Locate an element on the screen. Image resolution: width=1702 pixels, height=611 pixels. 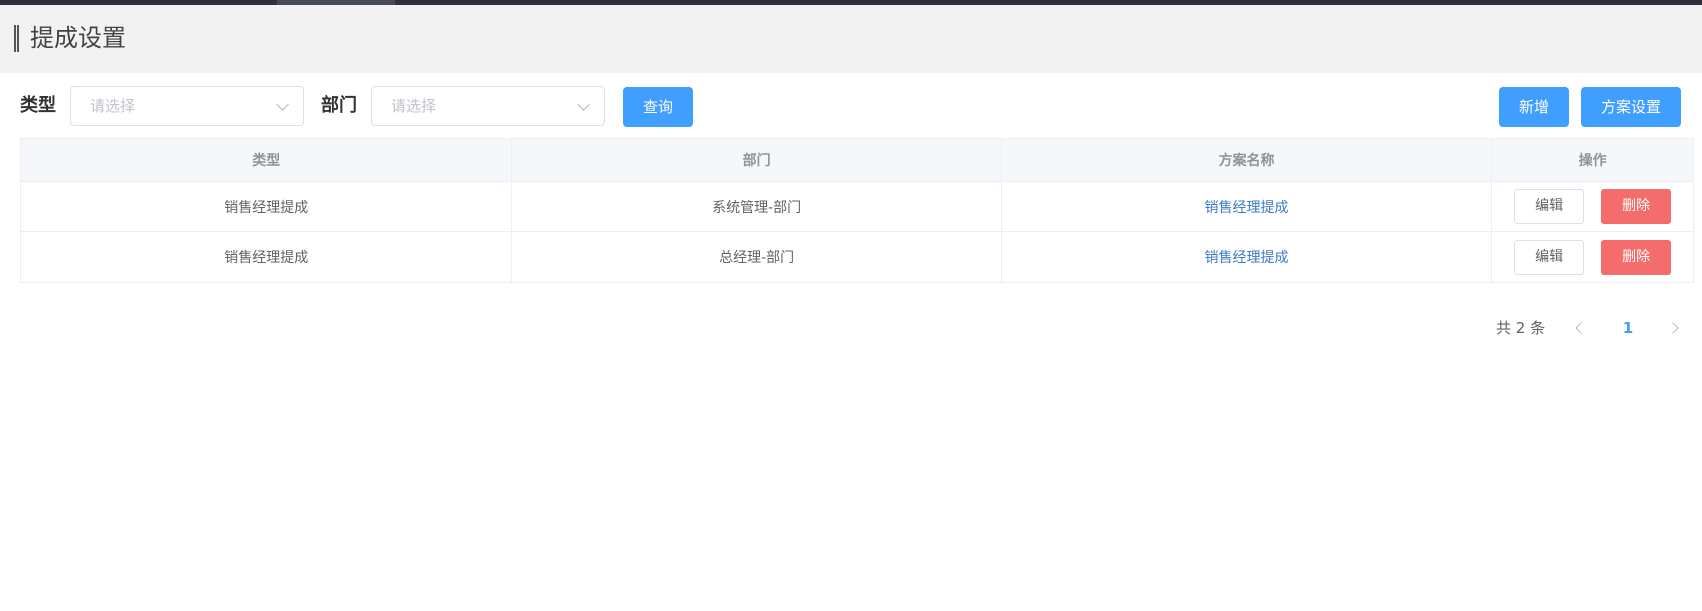
dept-filter-label: 部门 is located at coordinates (339, 105).